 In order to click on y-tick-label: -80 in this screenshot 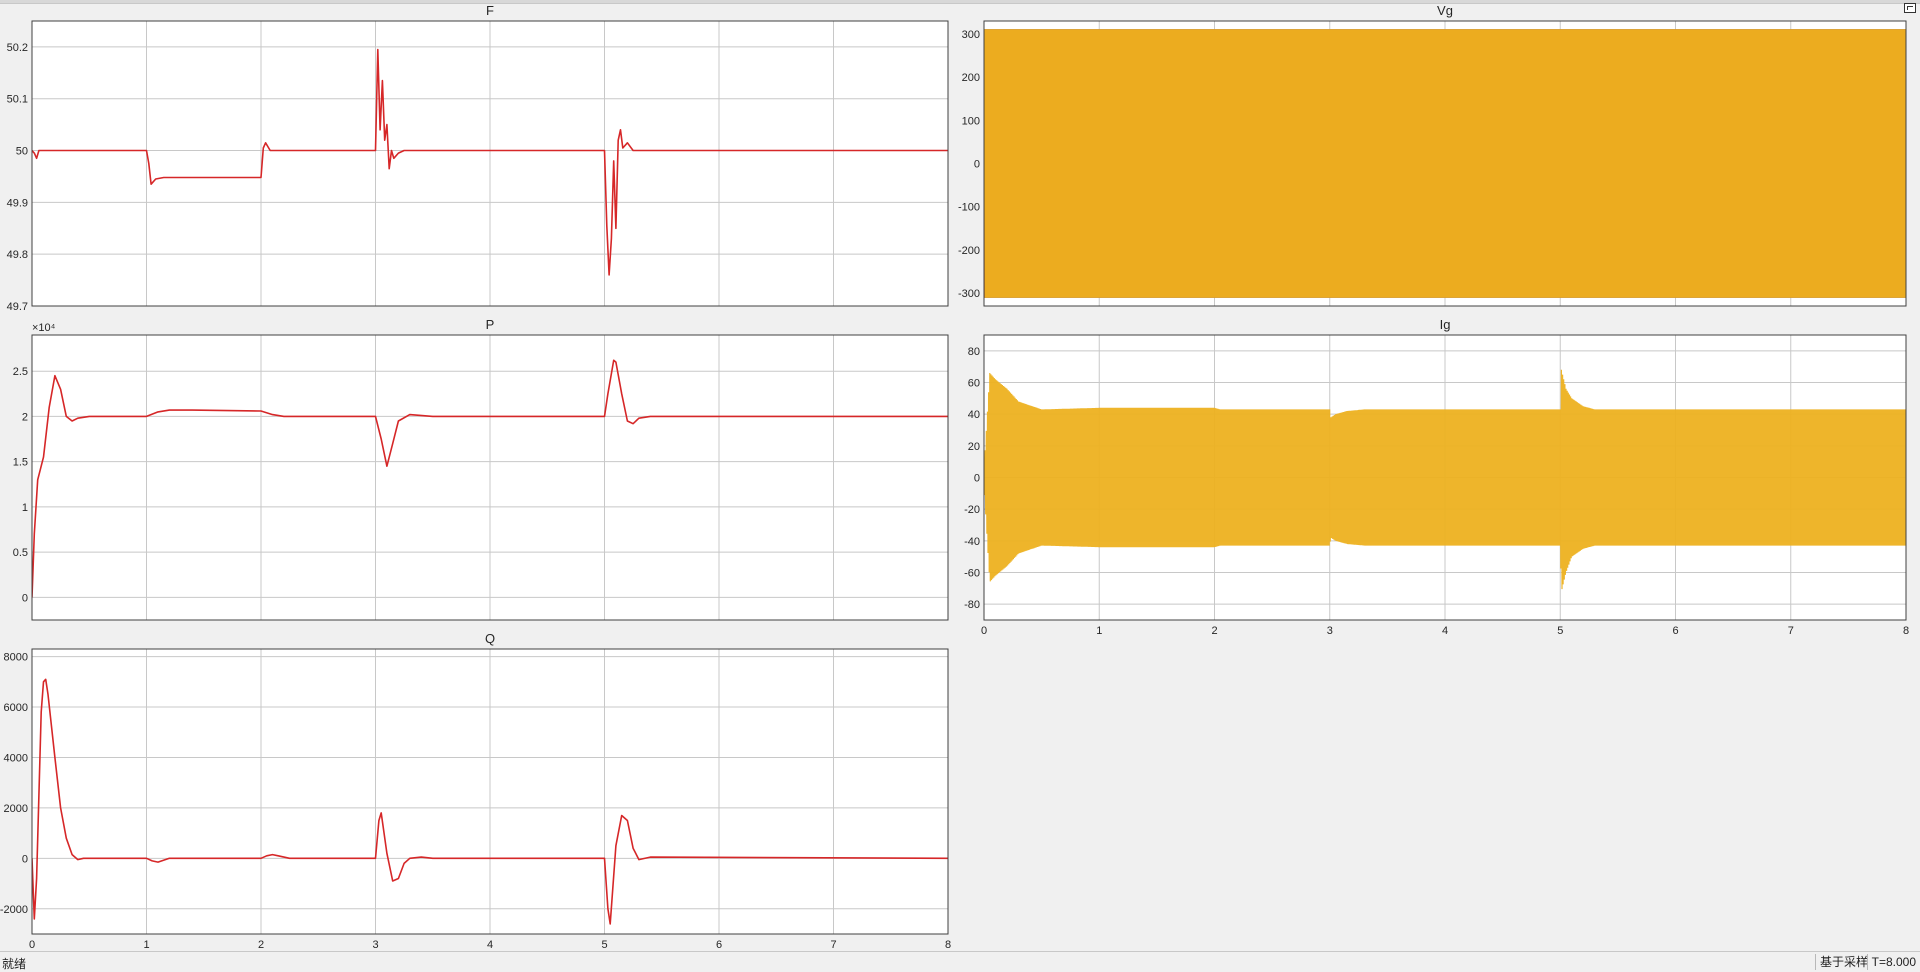, I will do `click(972, 605)`.